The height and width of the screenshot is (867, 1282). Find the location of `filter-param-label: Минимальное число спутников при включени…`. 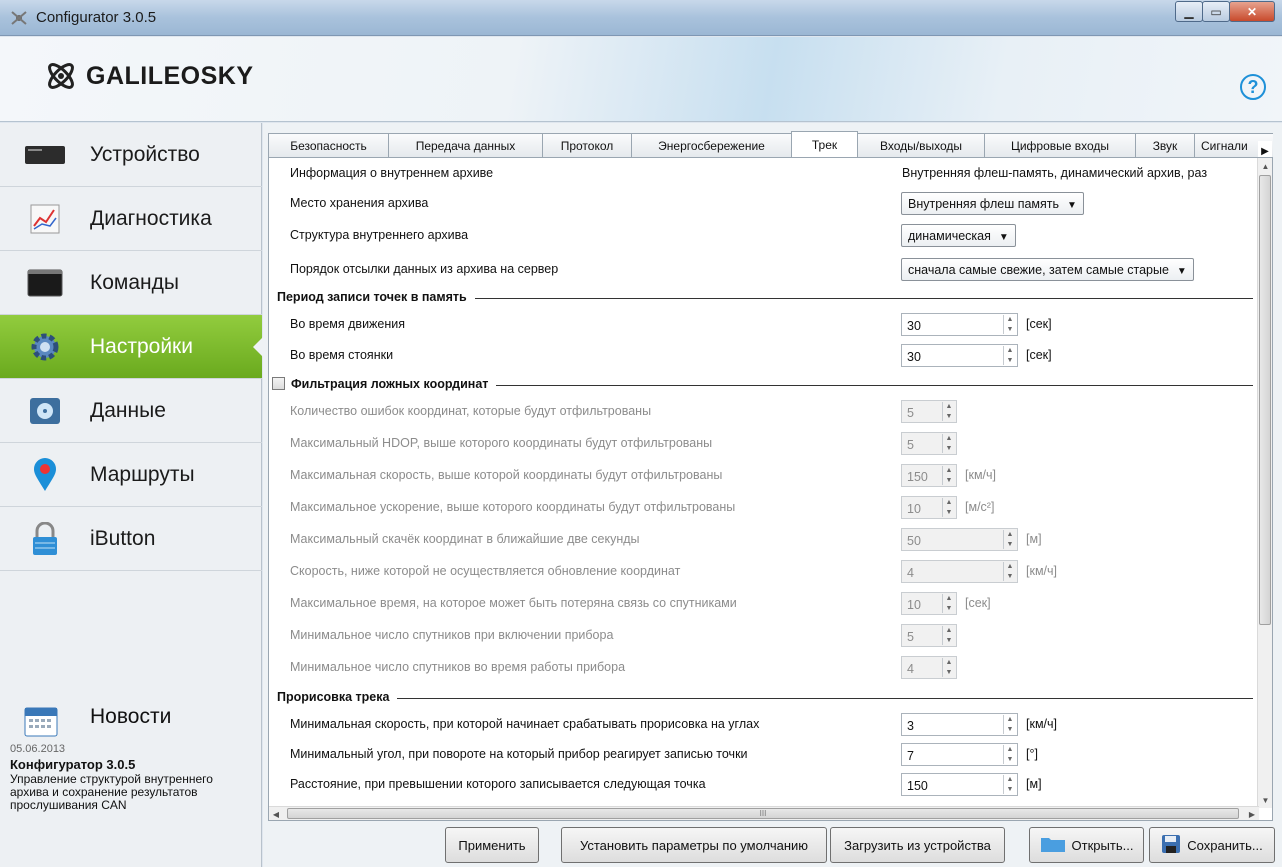

filter-param-label: Минимальное число спутников при включени… is located at coordinates (452, 635).